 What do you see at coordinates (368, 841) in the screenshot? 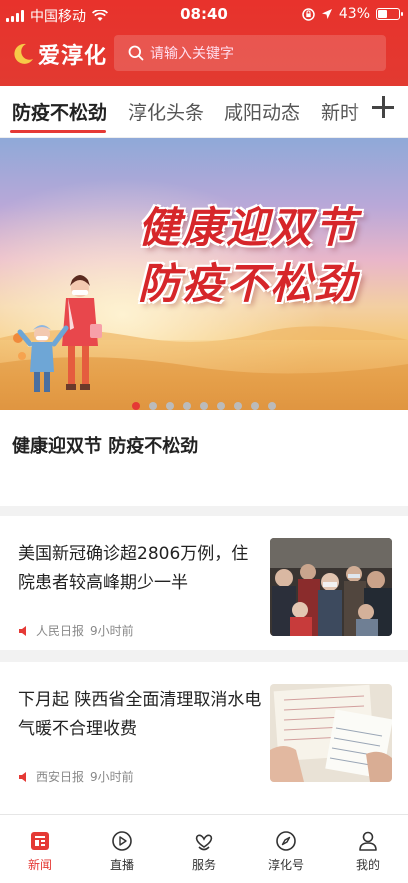
I see `user-icon` at bounding box center [368, 841].